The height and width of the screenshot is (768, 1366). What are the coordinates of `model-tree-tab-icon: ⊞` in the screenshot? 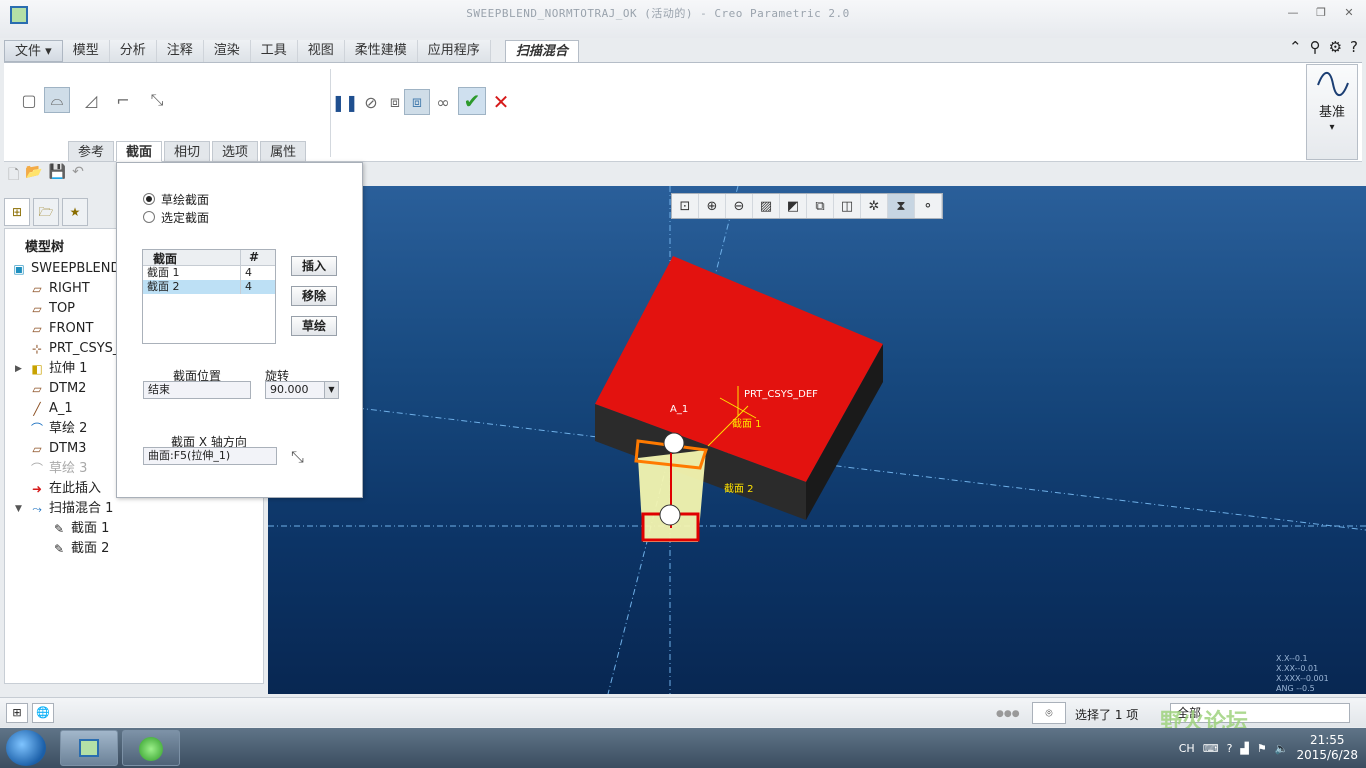 It's located at (17, 212).